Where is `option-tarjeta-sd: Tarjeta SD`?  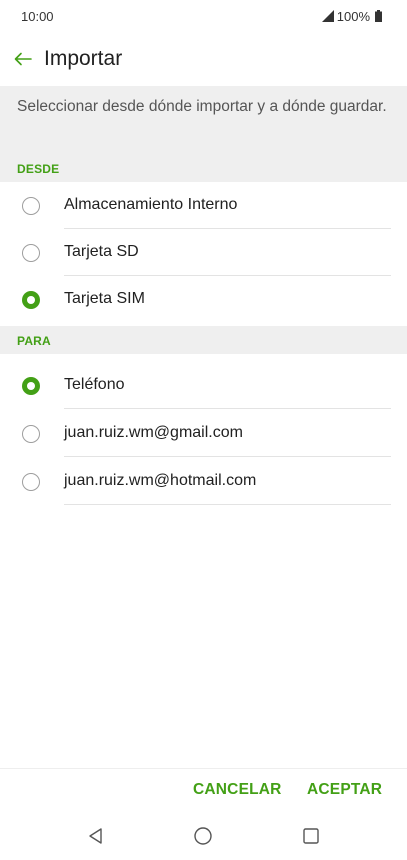
option-tarjeta-sd: Tarjeta SD is located at coordinates (203, 253).